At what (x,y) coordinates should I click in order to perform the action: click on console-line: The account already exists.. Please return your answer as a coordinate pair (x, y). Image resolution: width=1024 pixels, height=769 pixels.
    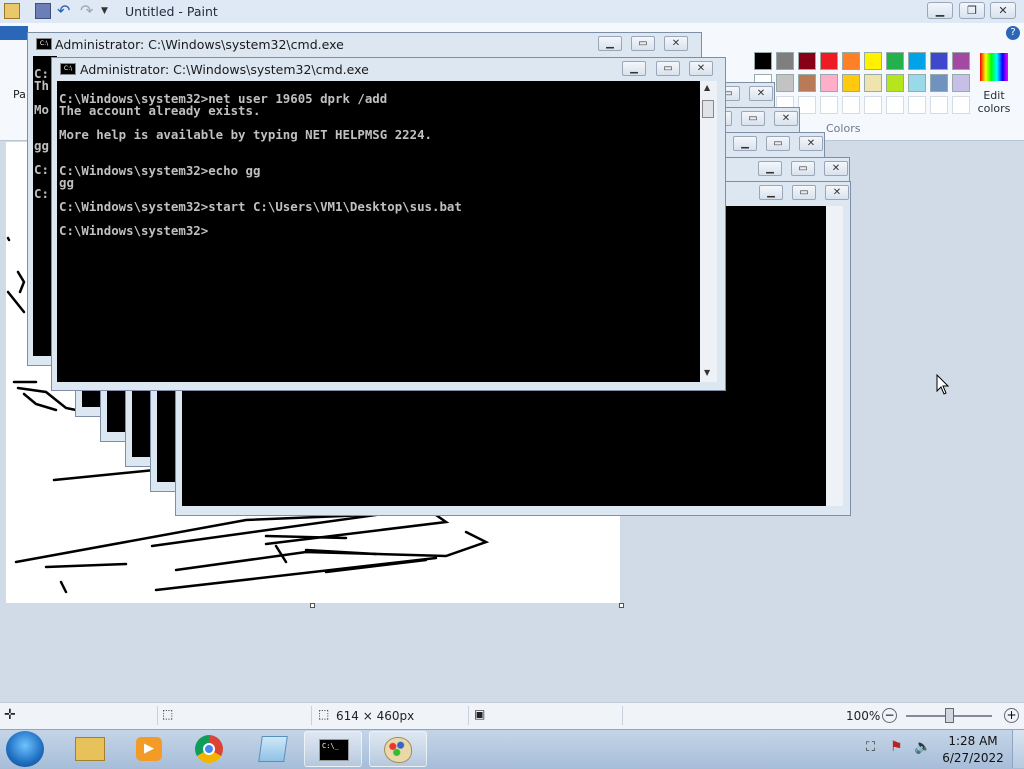
    Looking at the image, I should click on (160, 110).